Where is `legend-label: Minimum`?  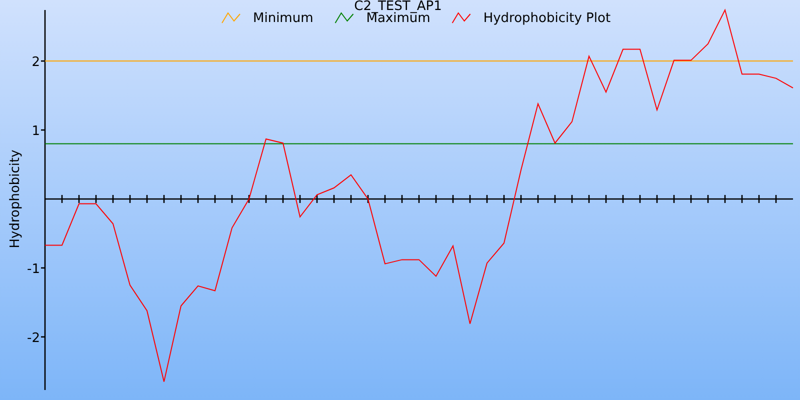
legend-label: Minimum is located at coordinates (283, 18).